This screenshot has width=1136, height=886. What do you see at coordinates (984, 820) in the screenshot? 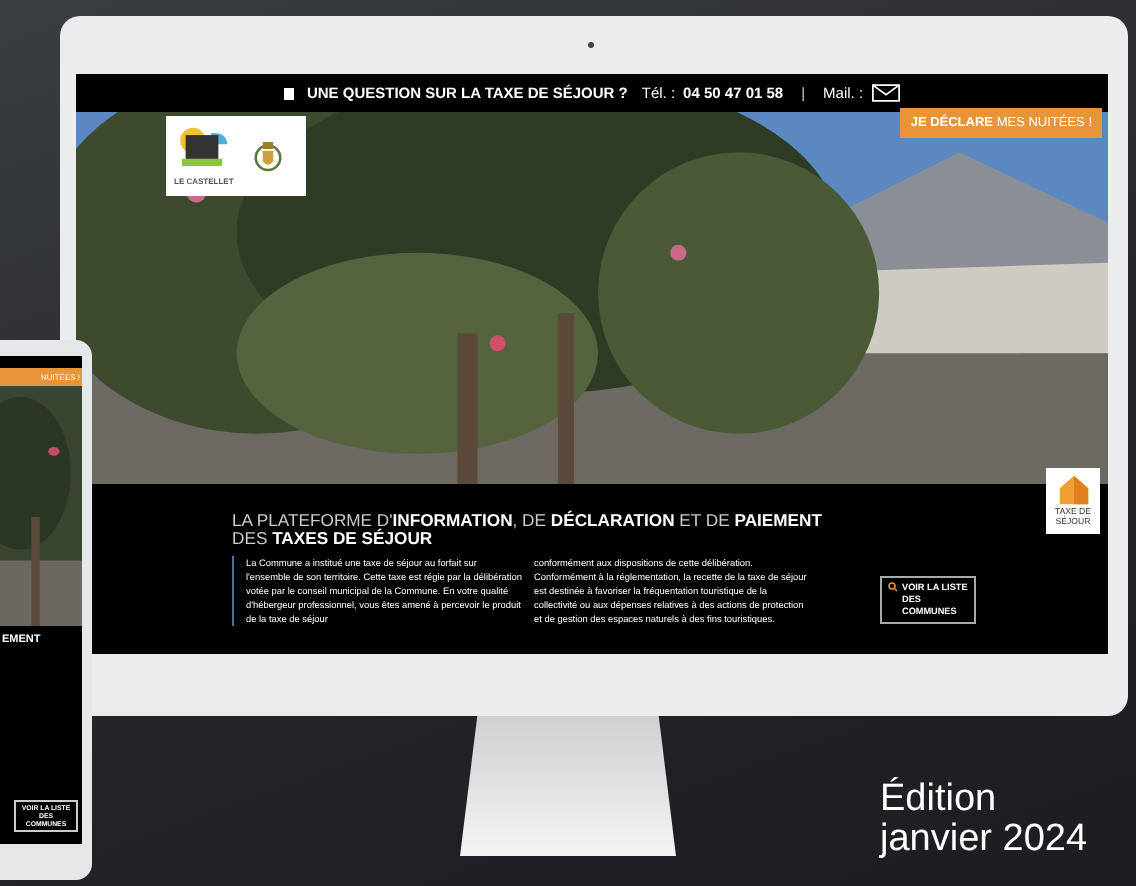
I see `edition-text: Édition janvier 2024` at bounding box center [984, 820].